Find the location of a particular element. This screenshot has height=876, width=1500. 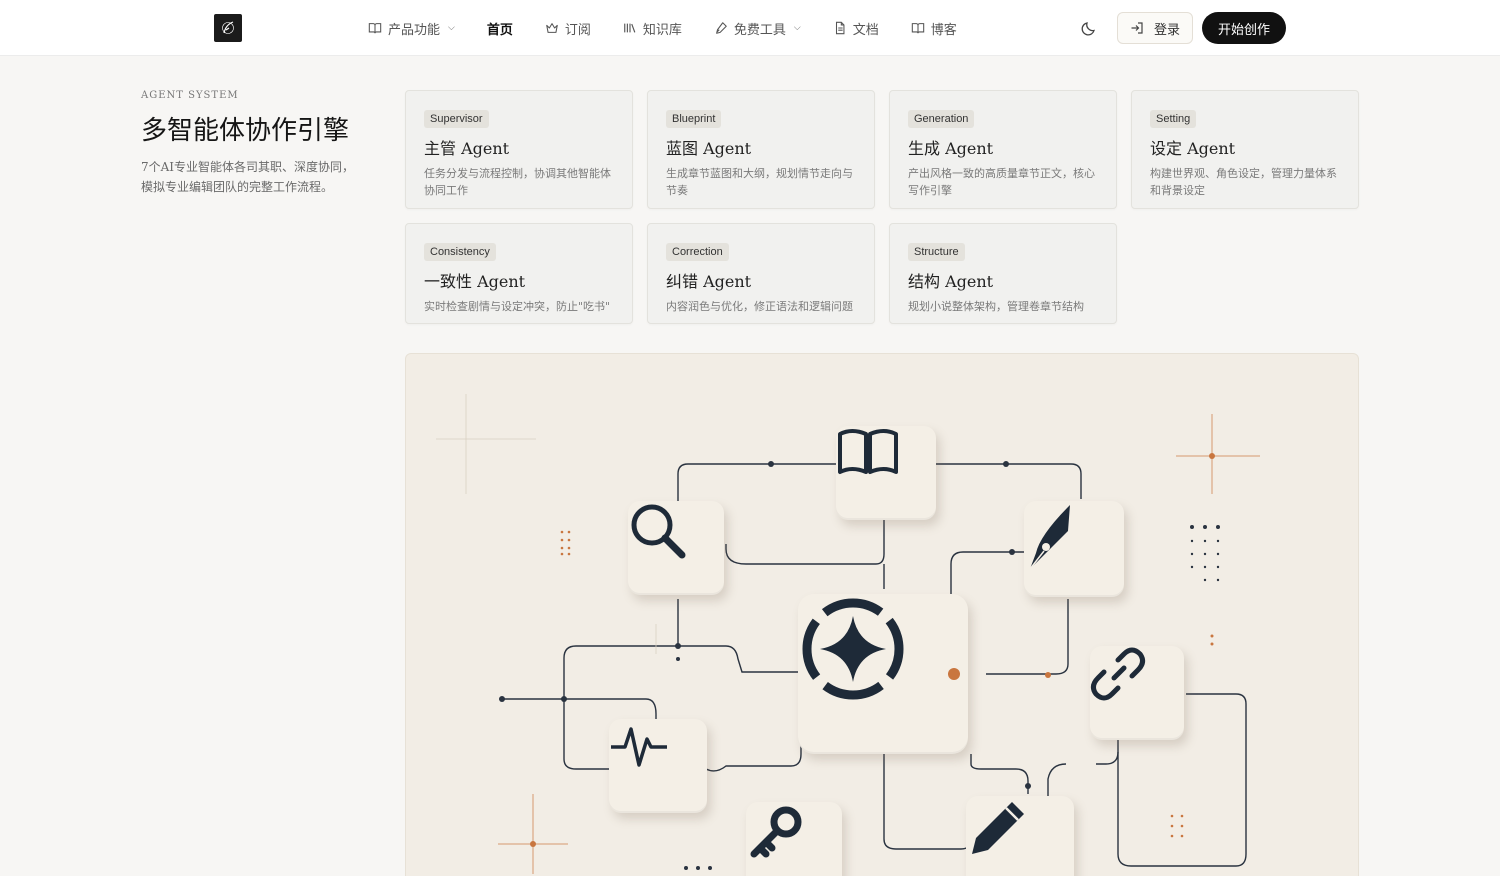

start-writing-button-label: 开始创作 is located at coordinates (1243, 30).